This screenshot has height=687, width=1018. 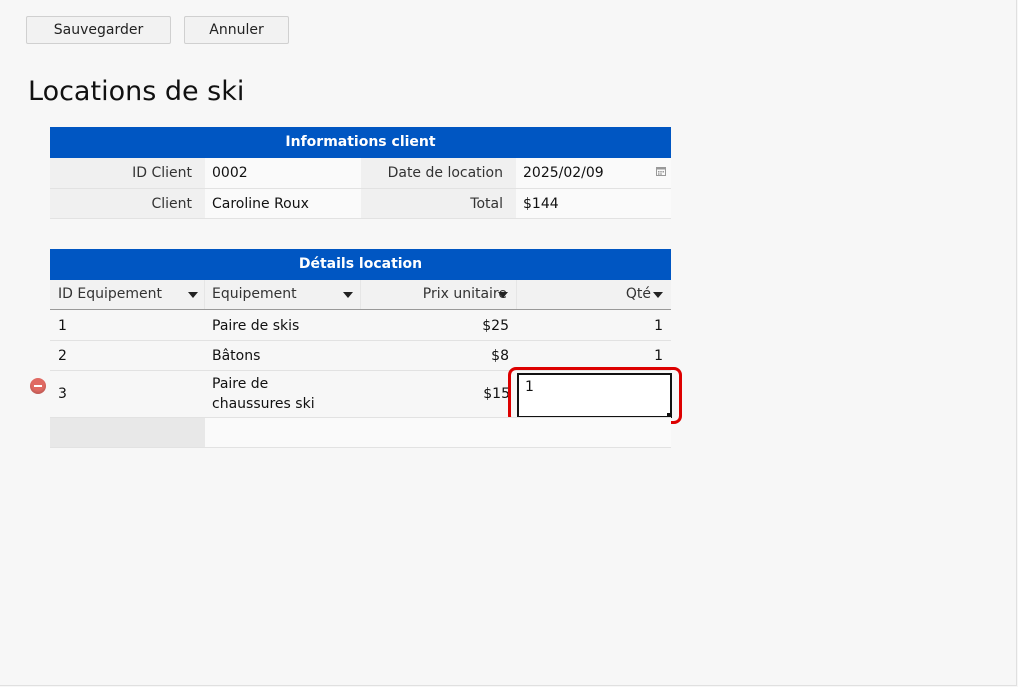 What do you see at coordinates (127, 173) in the screenshot?
I see `client-id-label: ID Client` at bounding box center [127, 173].